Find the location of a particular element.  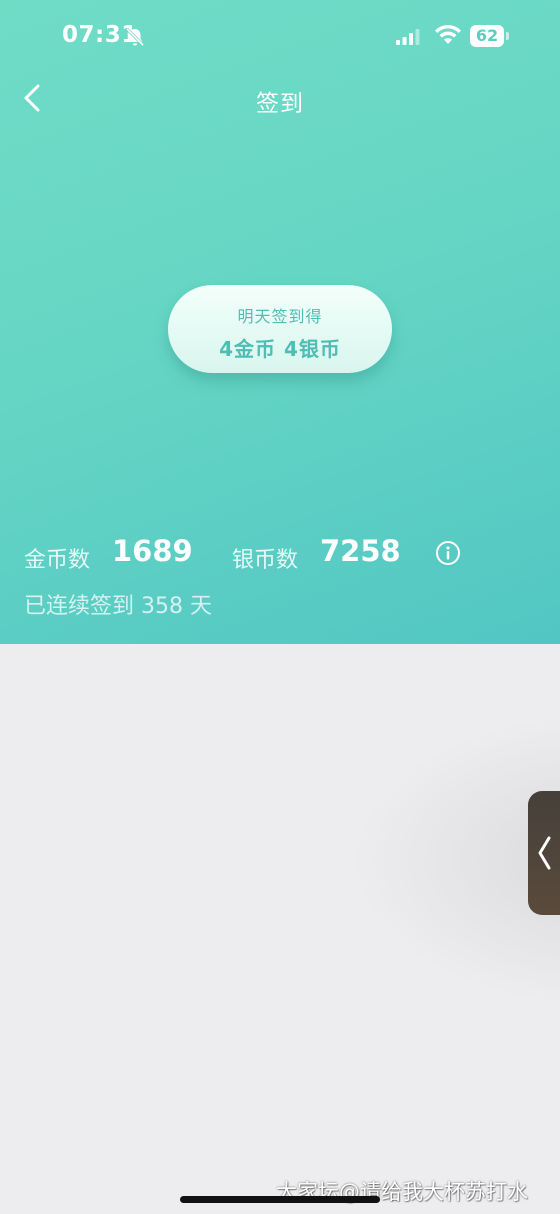

battery-cap is located at coordinates (507, 36).